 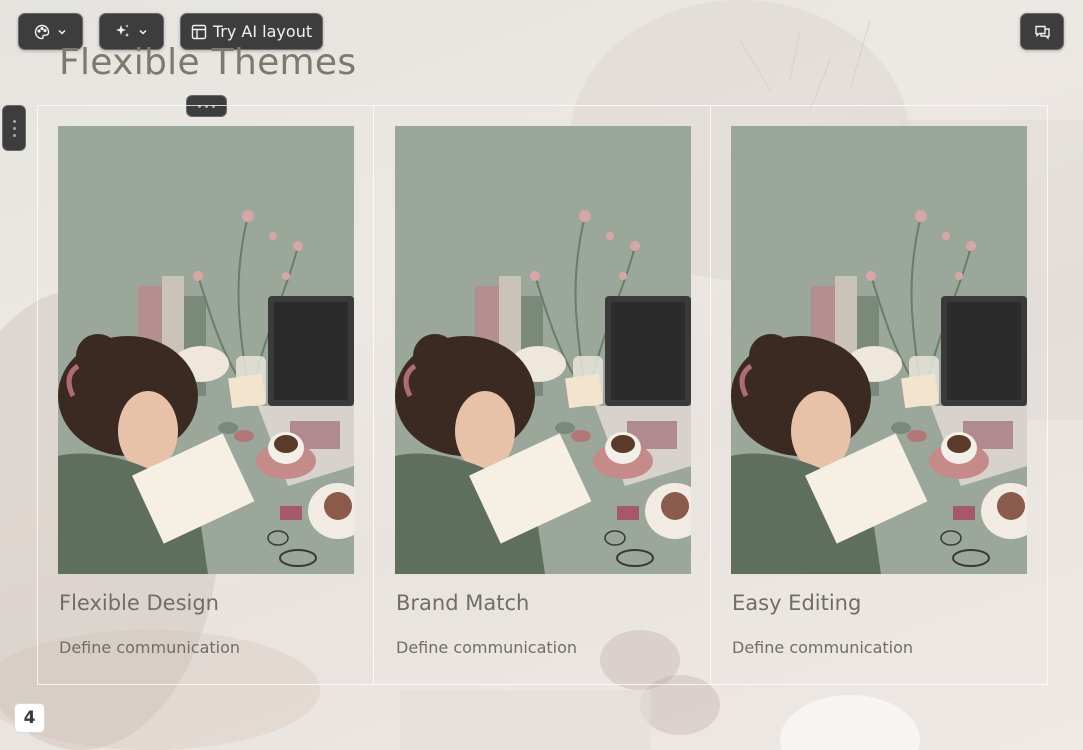 I want to click on page-number-badge: 4, so click(x=29, y=718).